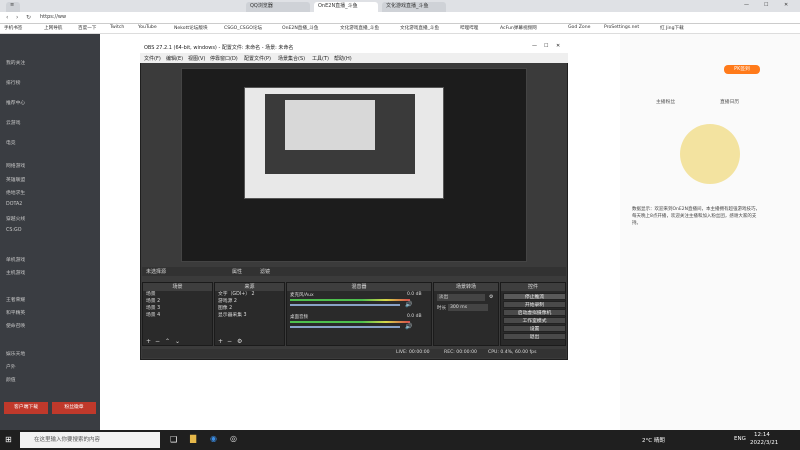 The image size is (800, 450). I want to click on start-recording-button: 开始录制, so click(534, 304).